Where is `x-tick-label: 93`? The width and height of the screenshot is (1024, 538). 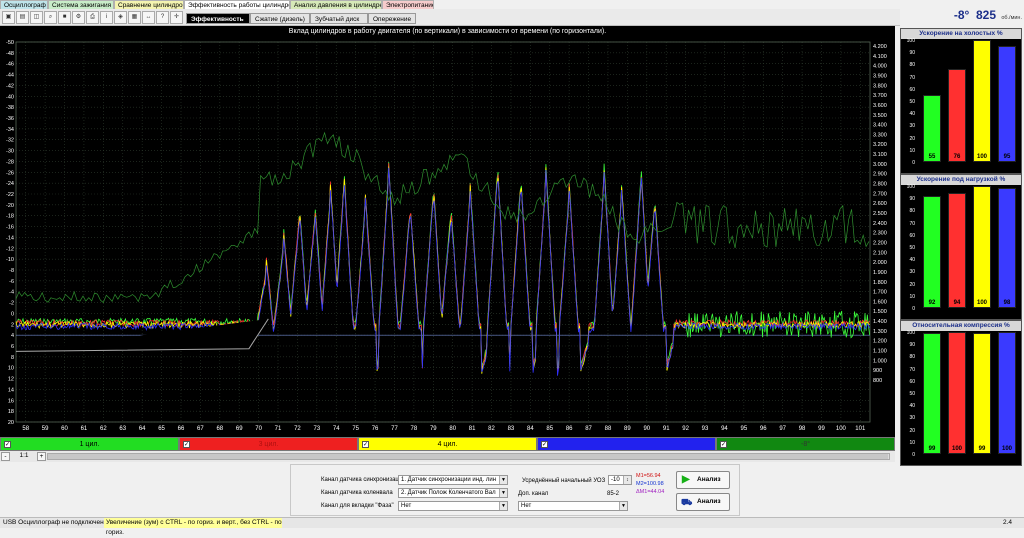 x-tick-label: 93 is located at coordinates (705, 429).